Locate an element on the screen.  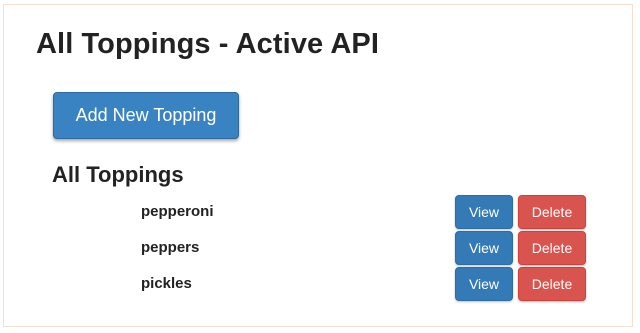
list-item: pepperoni View Delete is located at coordinates (319, 212).